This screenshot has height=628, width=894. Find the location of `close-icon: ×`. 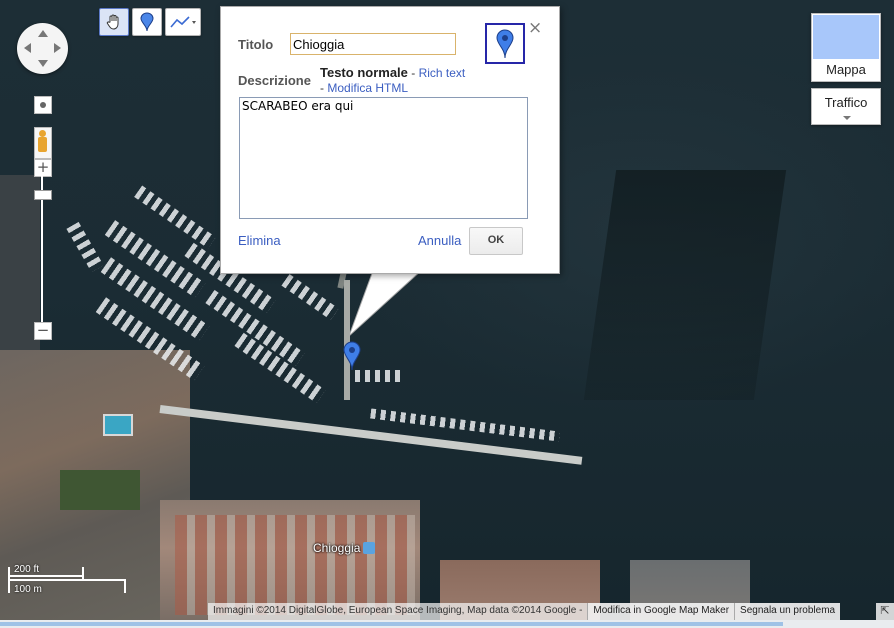

close-icon: × is located at coordinates (535, 28).